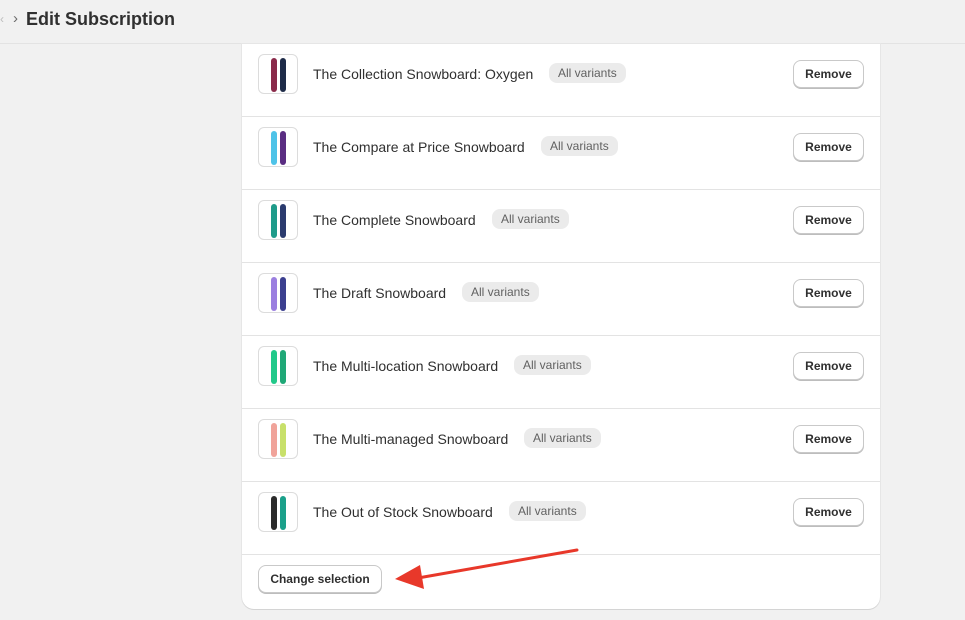 The width and height of the screenshot is (965, 620). Describe the element at coordinates (406, 366) in the screenshot. I see `product-name: The Multi-location Snowboard` at that location.